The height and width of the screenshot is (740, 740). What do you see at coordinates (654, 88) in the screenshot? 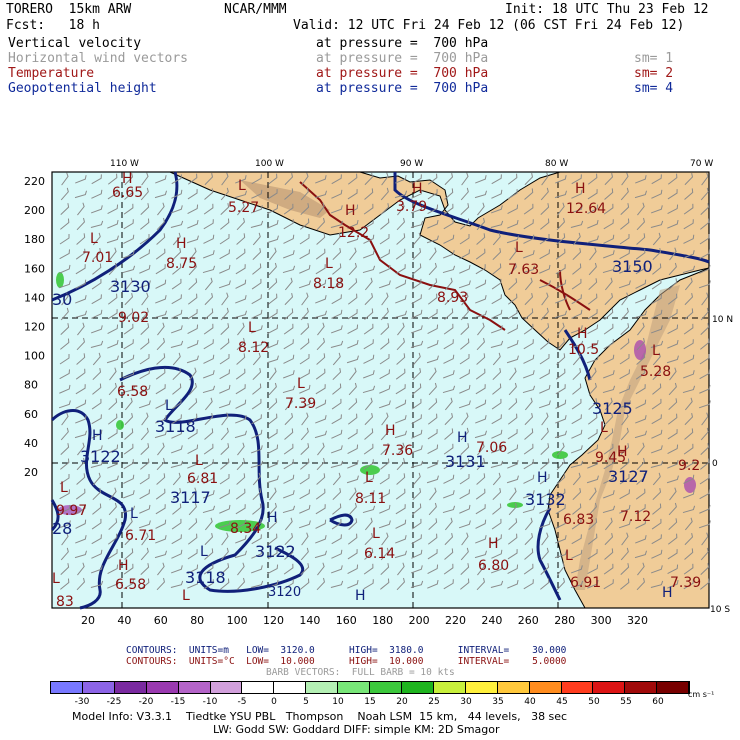
I see `field-smoothing: sm= 4` at bounding box center [654, 88].